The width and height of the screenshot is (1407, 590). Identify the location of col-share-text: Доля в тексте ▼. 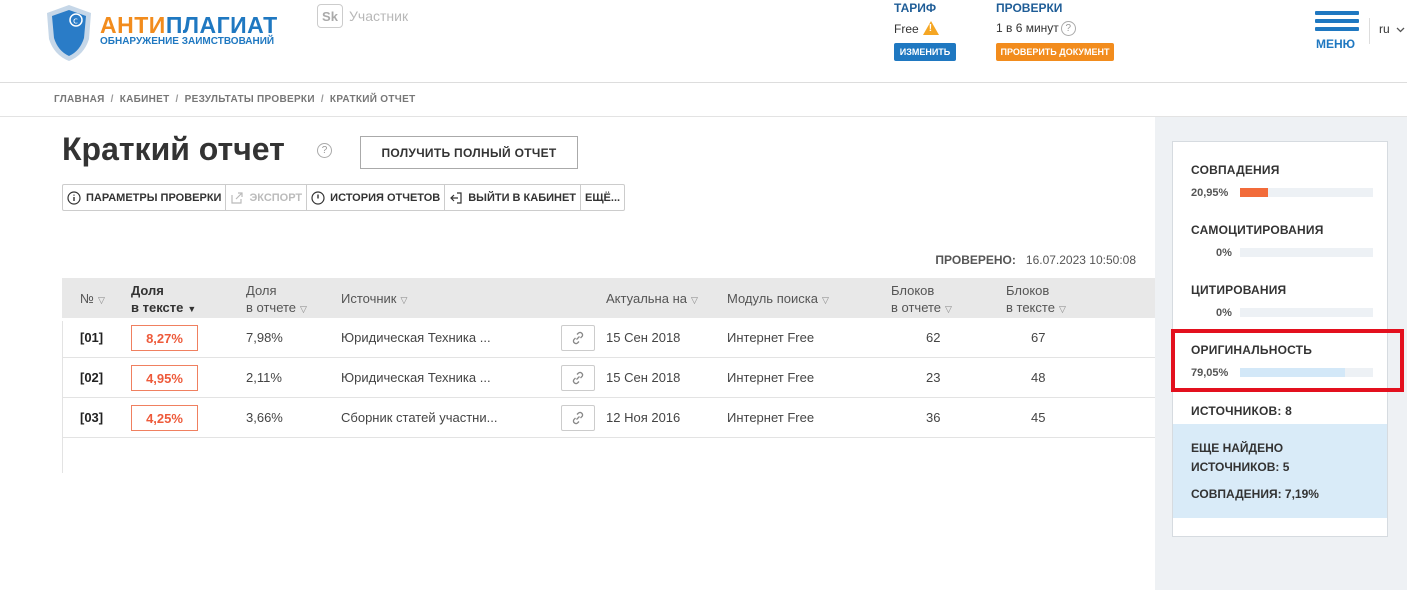
(163, 300).